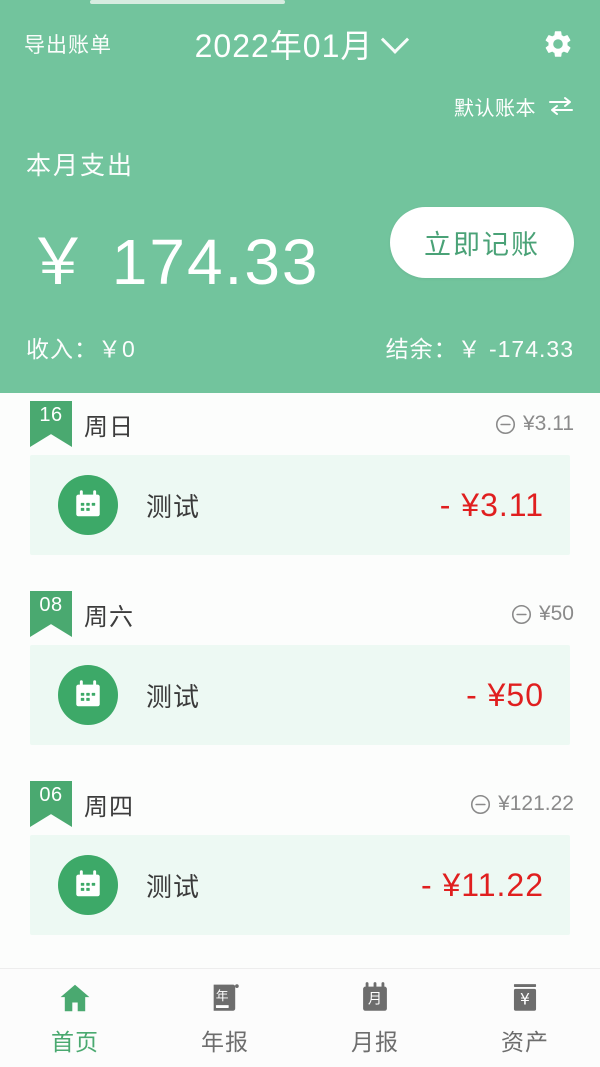 The width and height of the screenshot is (600, 1067). What do you see at coordinates (375, 1042) in the screenshot?
I see `tab-month-report-label: 月报` at bounding box center [375, 1042].